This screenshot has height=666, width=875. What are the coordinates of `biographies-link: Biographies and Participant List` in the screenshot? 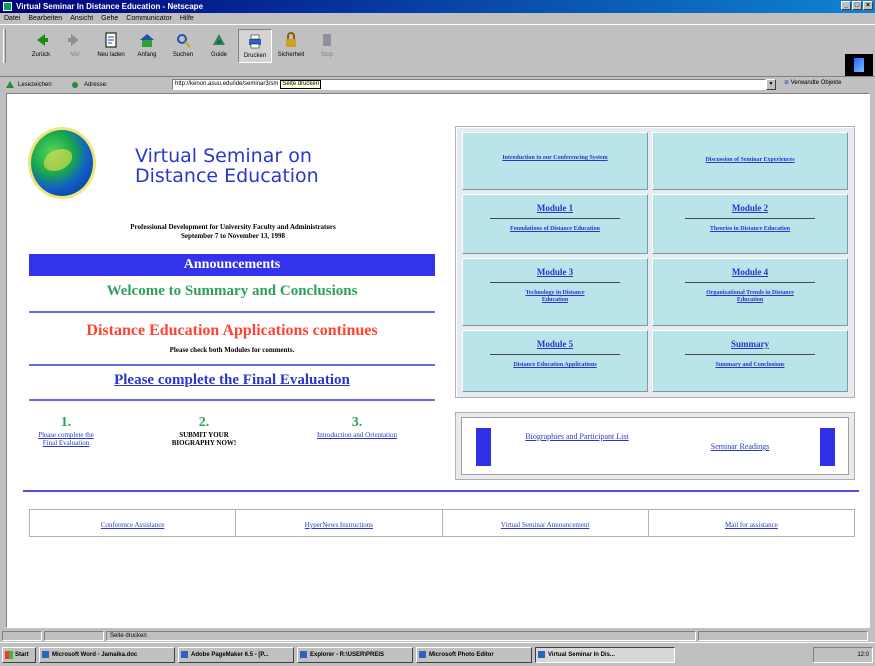 It's located at (577, 437).